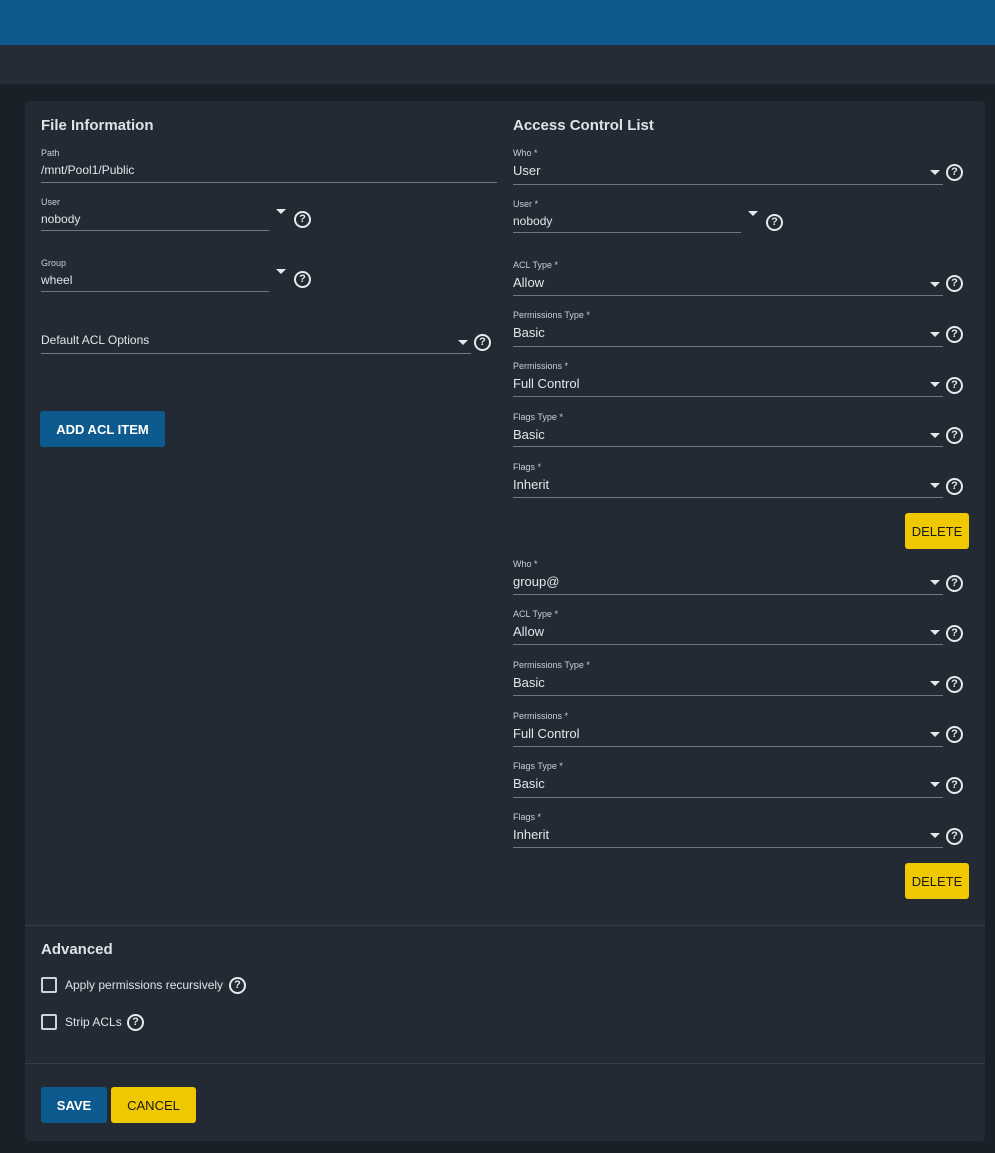  What do you see at coordinates (536, 581) in the screenshot?
I see `who-select: group@` at bounding box center [536, 581].